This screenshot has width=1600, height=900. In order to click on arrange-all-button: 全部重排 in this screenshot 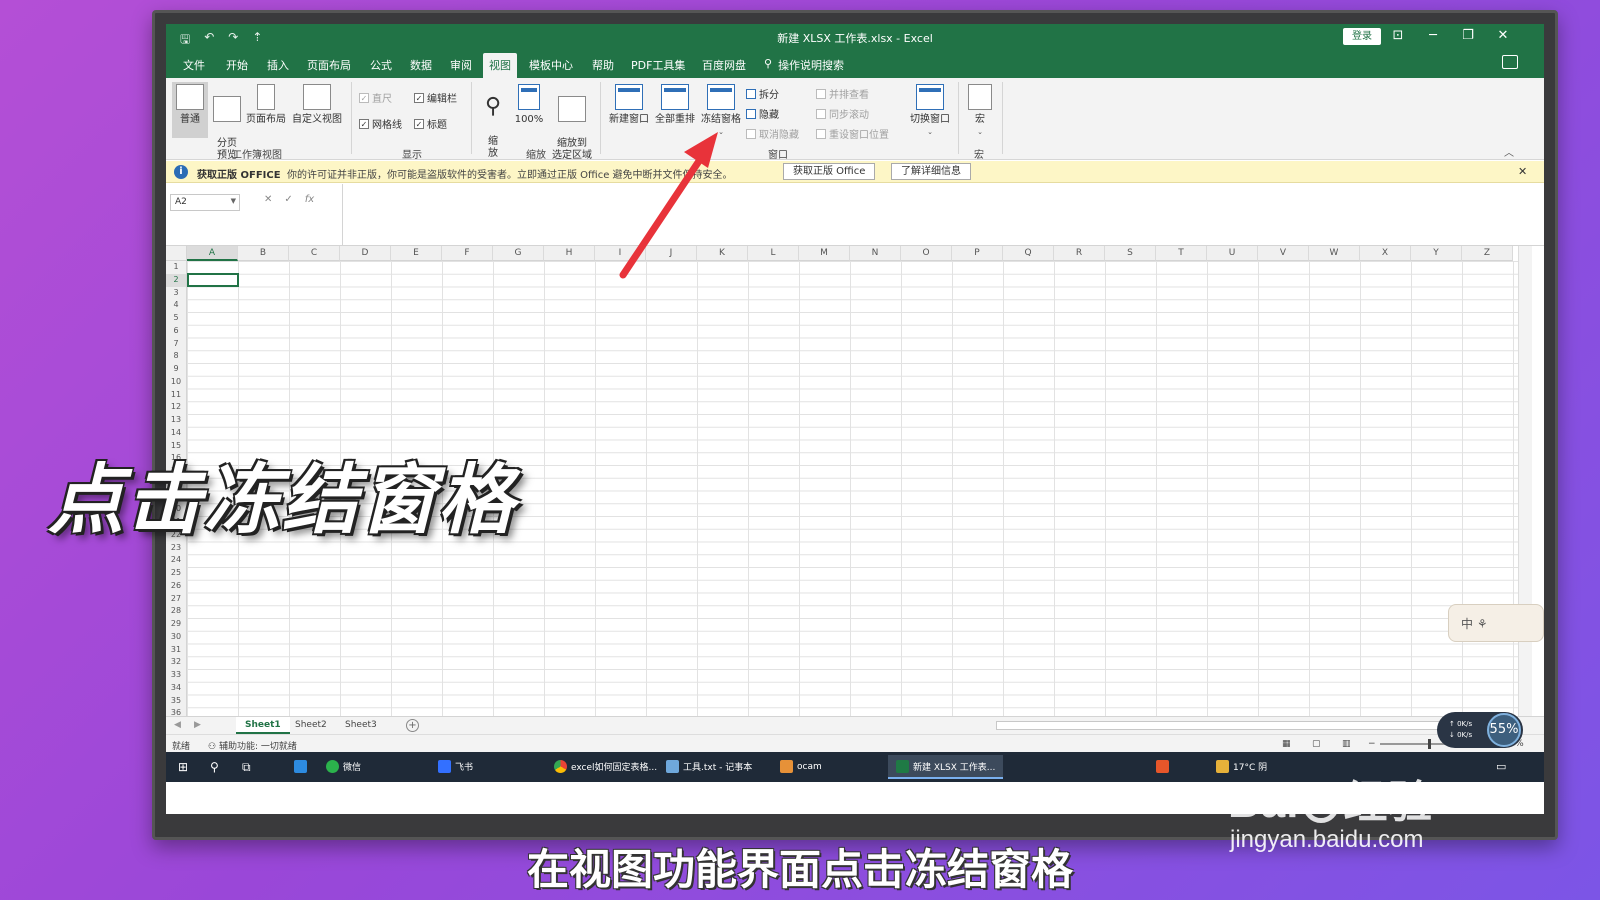, I will do `click(675, 105)`.